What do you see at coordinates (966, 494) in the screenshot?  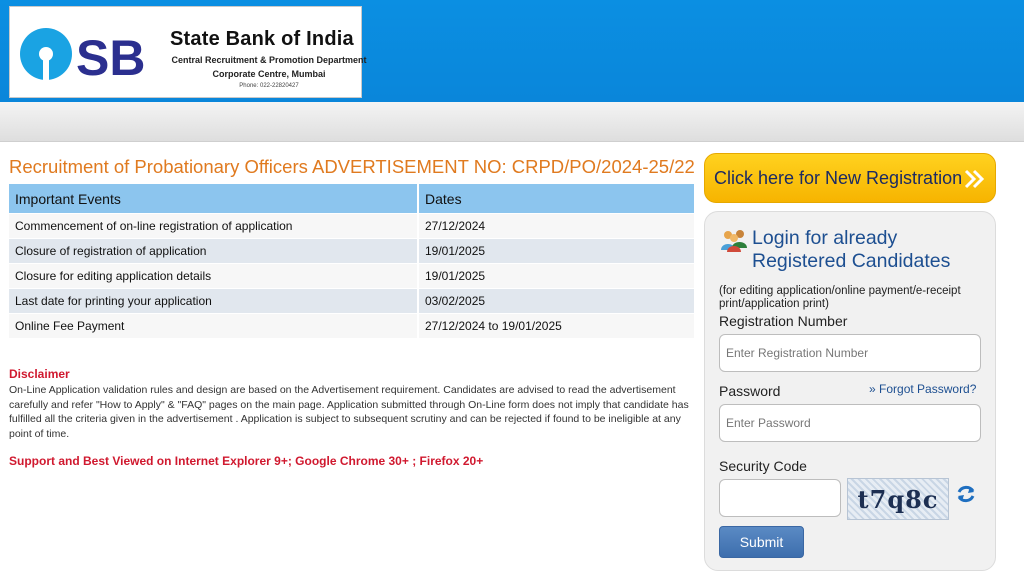 I see `refresh-icon` at bounding box center [966, 494].